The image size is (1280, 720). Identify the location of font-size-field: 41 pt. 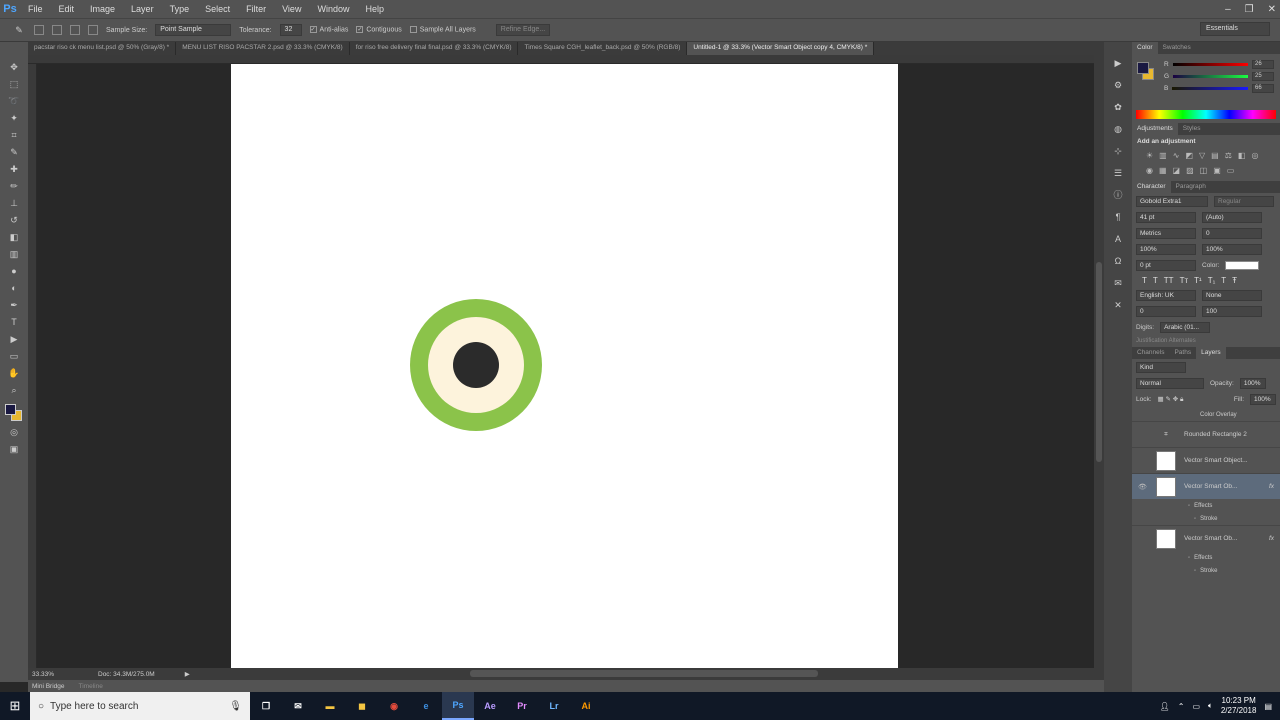
(1166, 217).